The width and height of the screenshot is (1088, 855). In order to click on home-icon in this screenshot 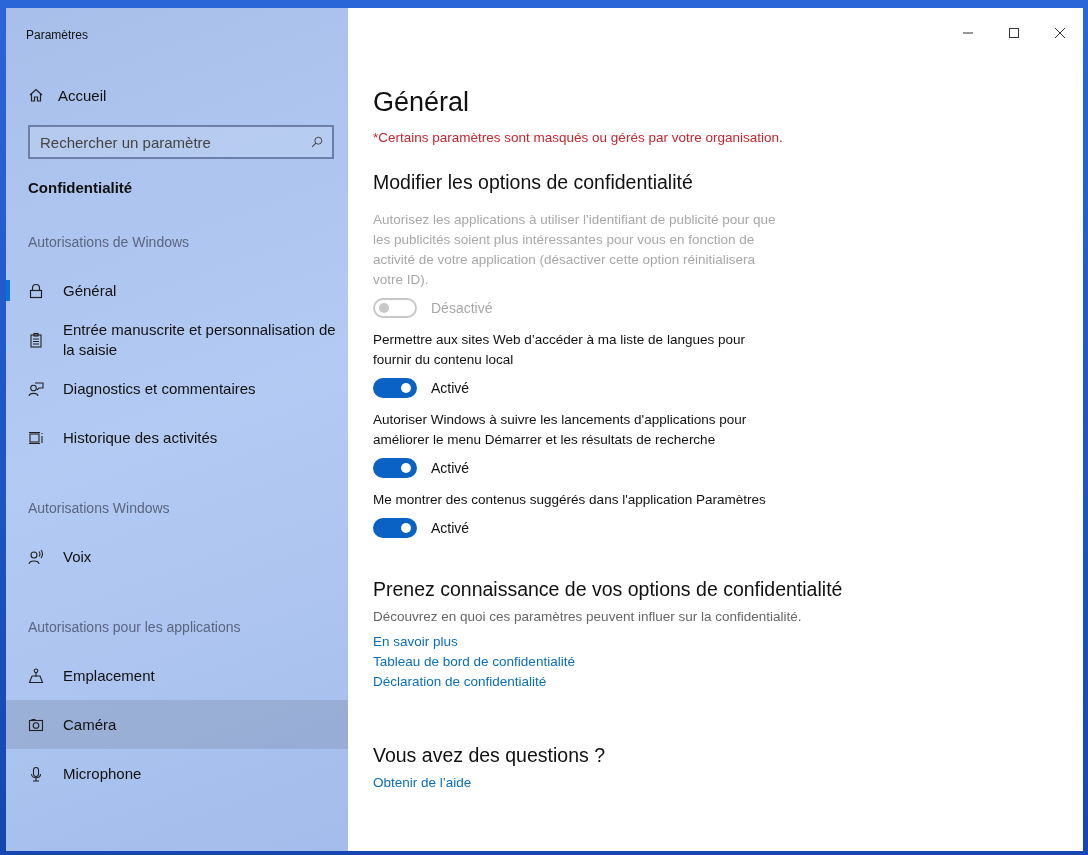, I will do `click(36, 95)`.